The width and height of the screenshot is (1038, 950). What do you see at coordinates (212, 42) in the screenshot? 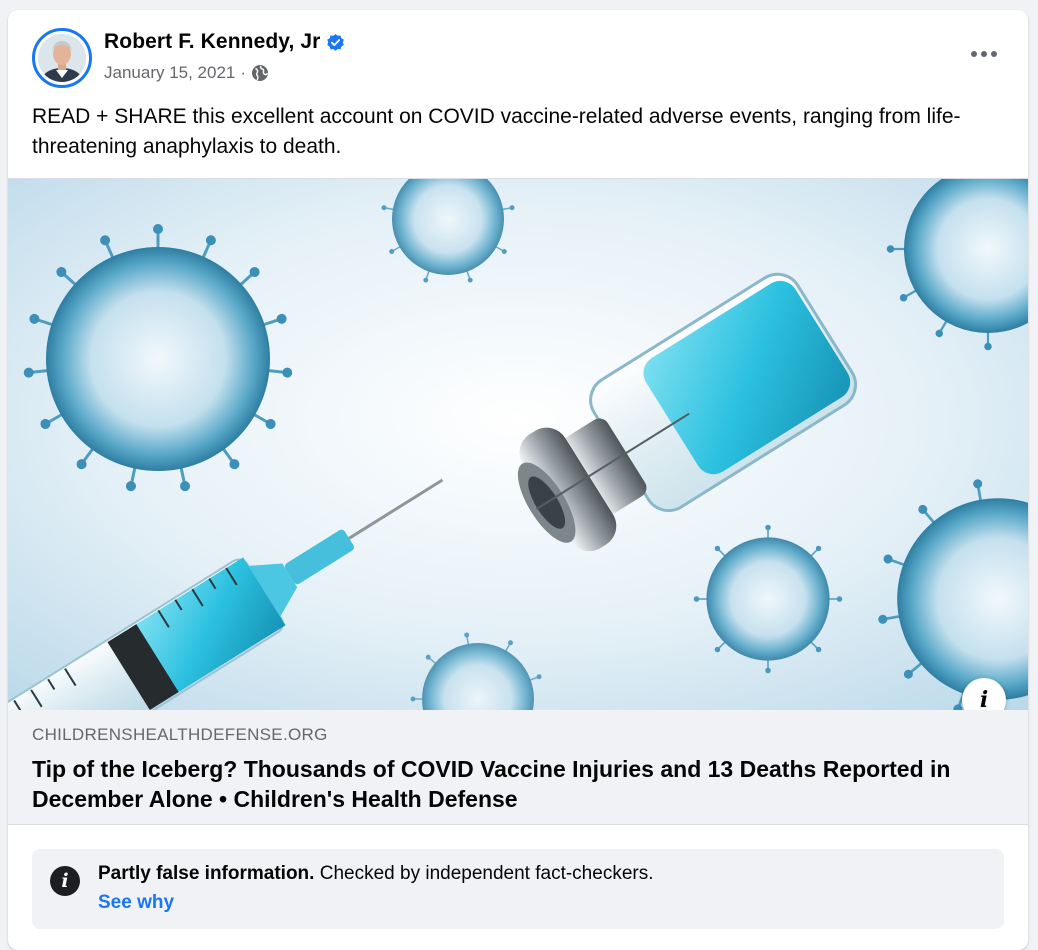
I see `author-name-text: Robert F. Kennedy, Jr` at bounding box center [212, 42].